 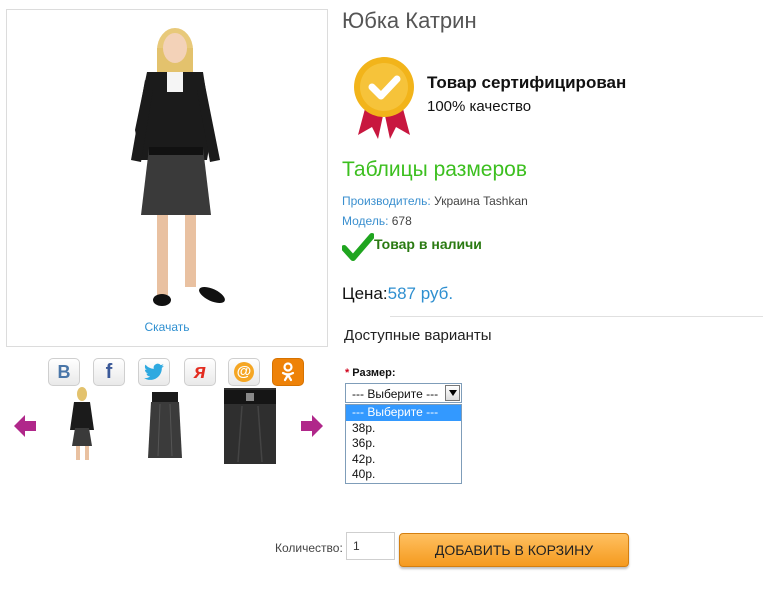 I want to click on quantity-input, so click(x=370, y=546).